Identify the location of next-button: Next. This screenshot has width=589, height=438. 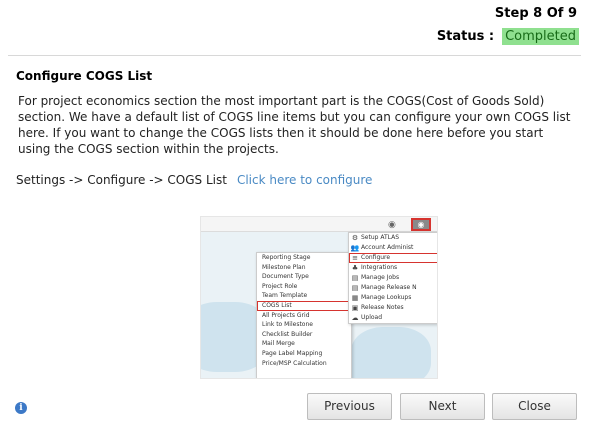
(442, 406).